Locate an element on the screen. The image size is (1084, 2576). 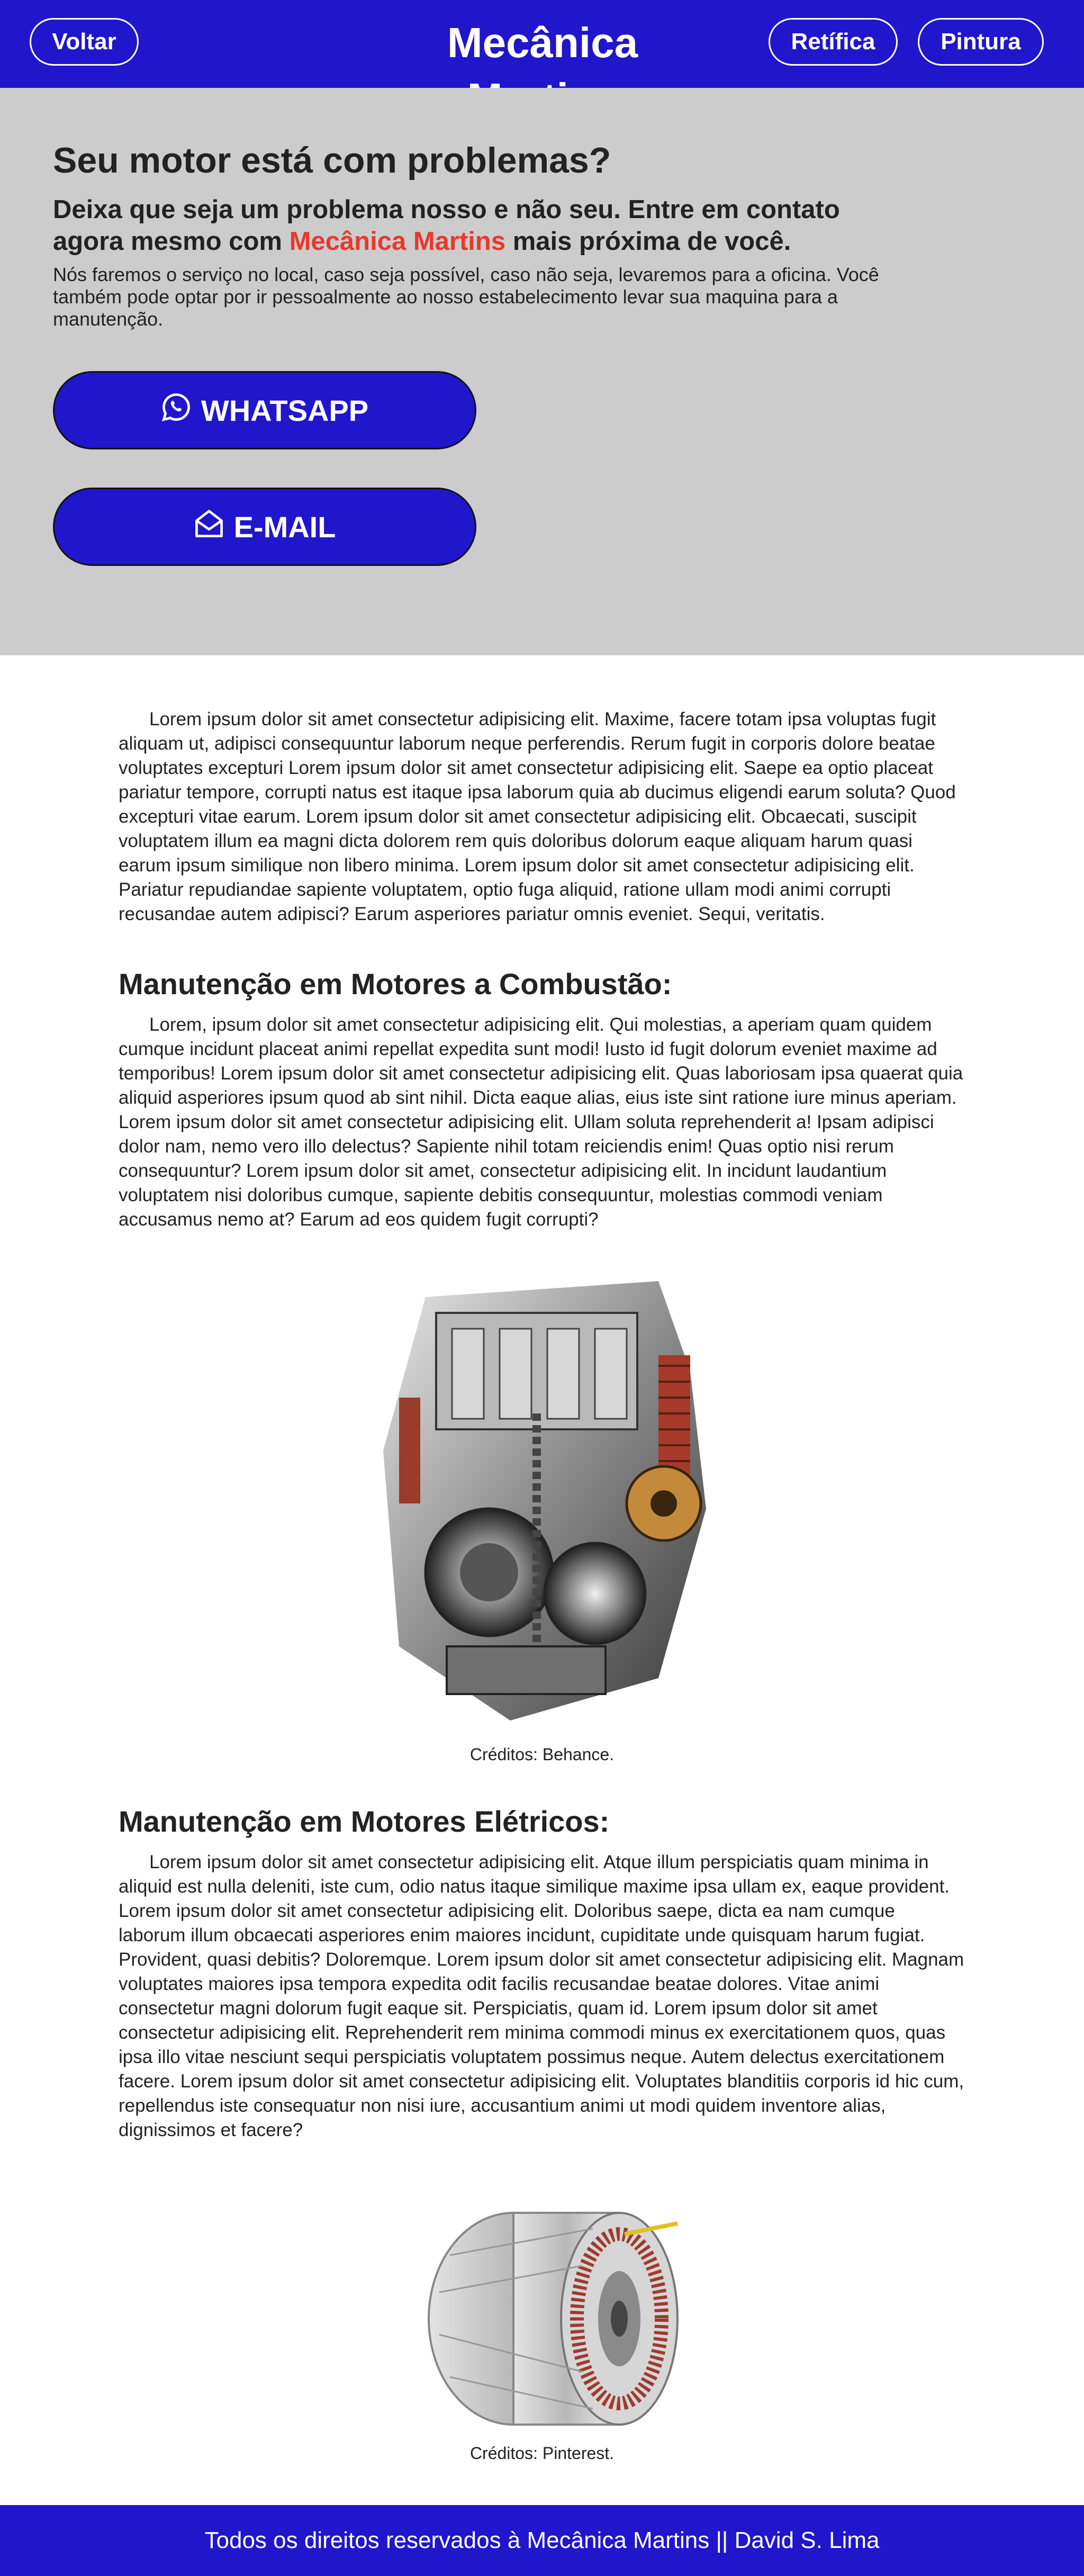
envelope-open-icon is located at coordinates (209, 527).